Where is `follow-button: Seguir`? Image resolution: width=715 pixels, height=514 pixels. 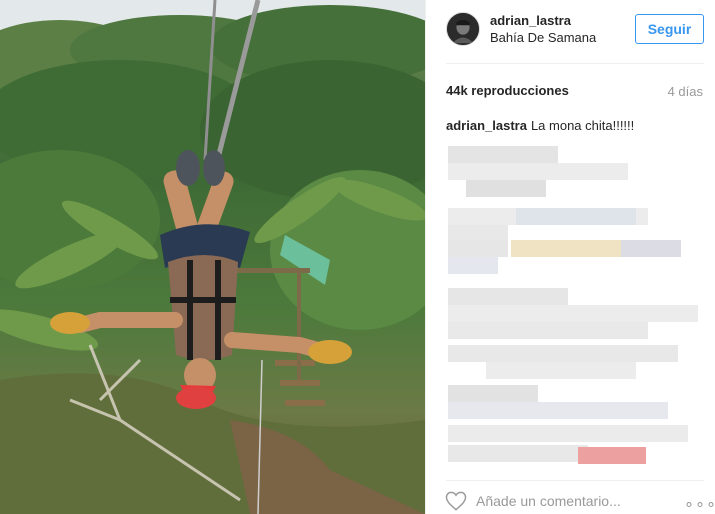 follow-button: Seguir is located at coordinates (669, 29).